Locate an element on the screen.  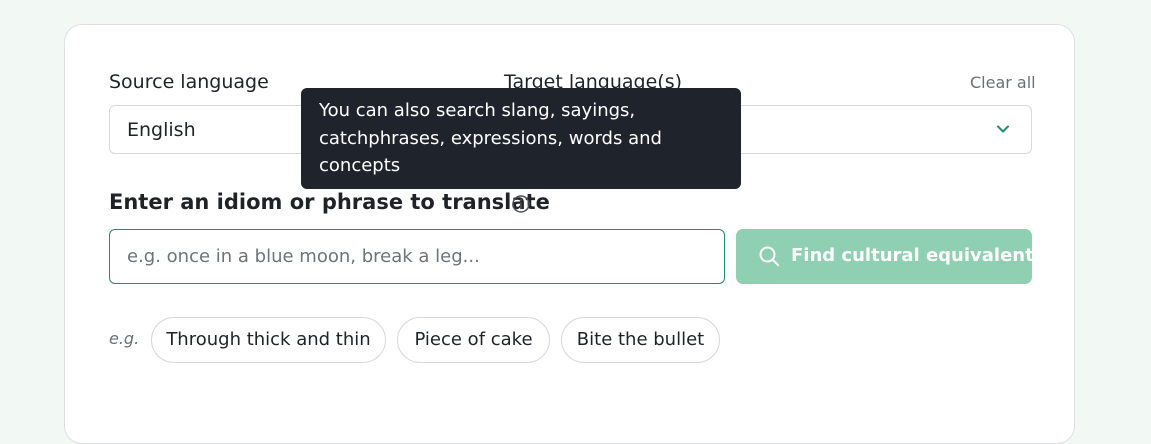
example-chip: Through thick and thin is located at coordinates (268, 340).